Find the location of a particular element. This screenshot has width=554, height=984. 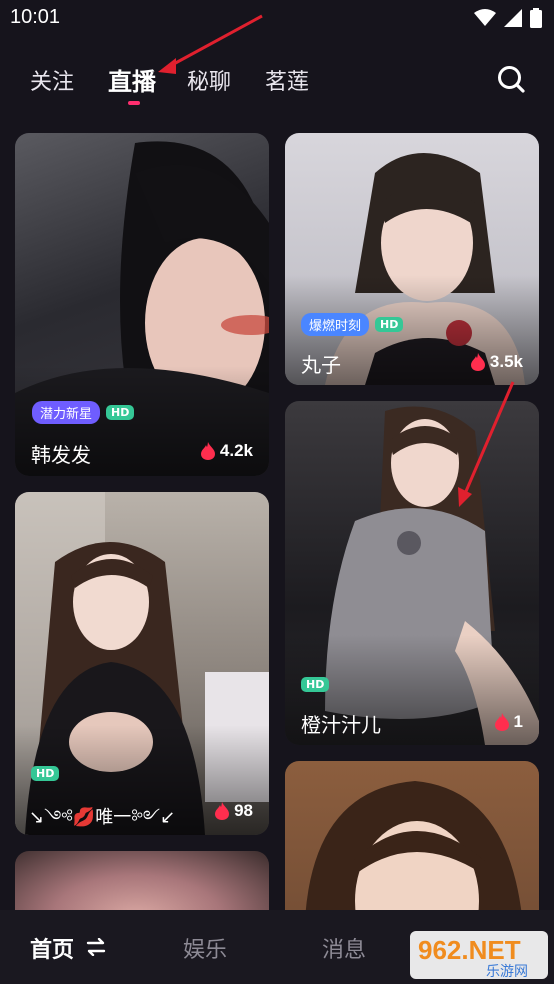

heat-count: 98 is located at coordinates (234, 811).